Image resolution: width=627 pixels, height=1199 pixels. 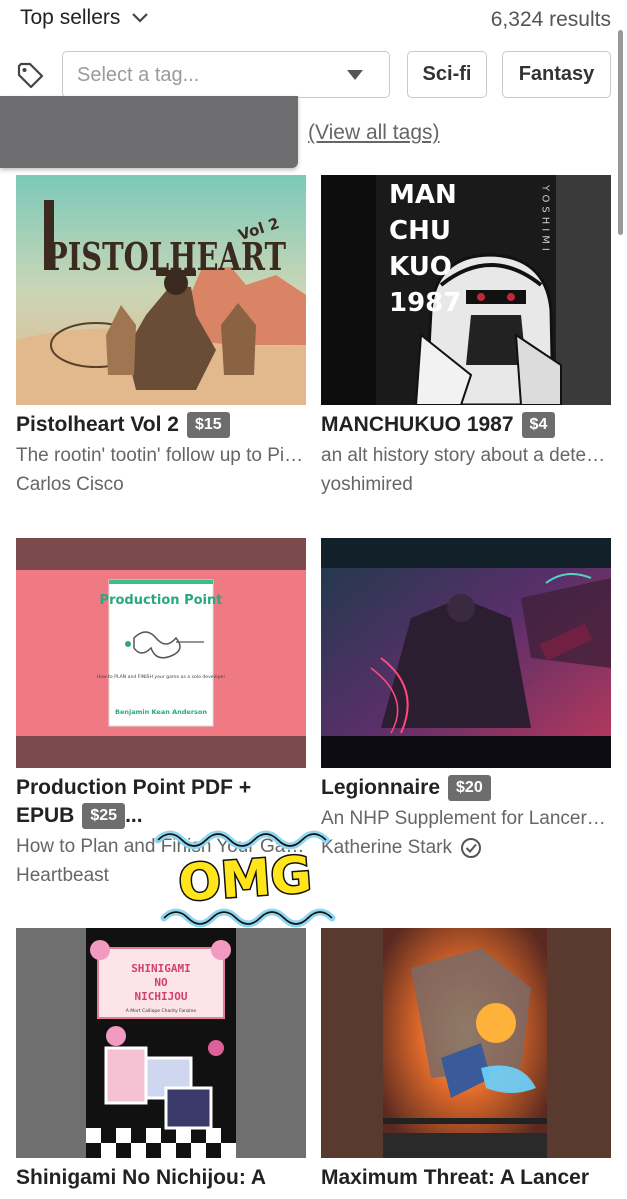 I want to click on price-badge: $20, so click(x=469, y=788).